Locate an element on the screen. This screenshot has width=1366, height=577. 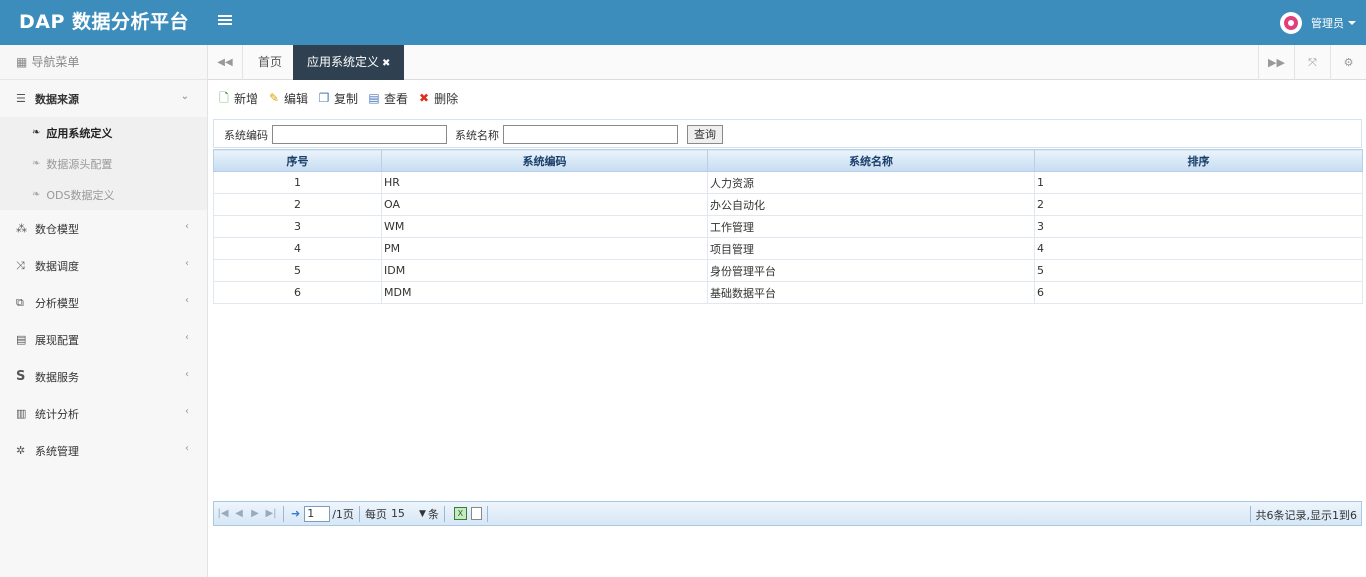
menu-label: 数仓模型 is located at coordinates (57, 229).